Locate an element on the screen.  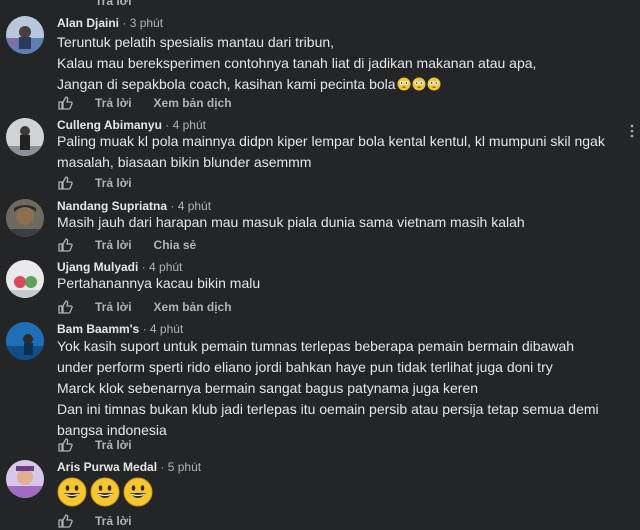
comment-header: Ujang Mulyadi · 4 phút is located at coordinates (119, 267).